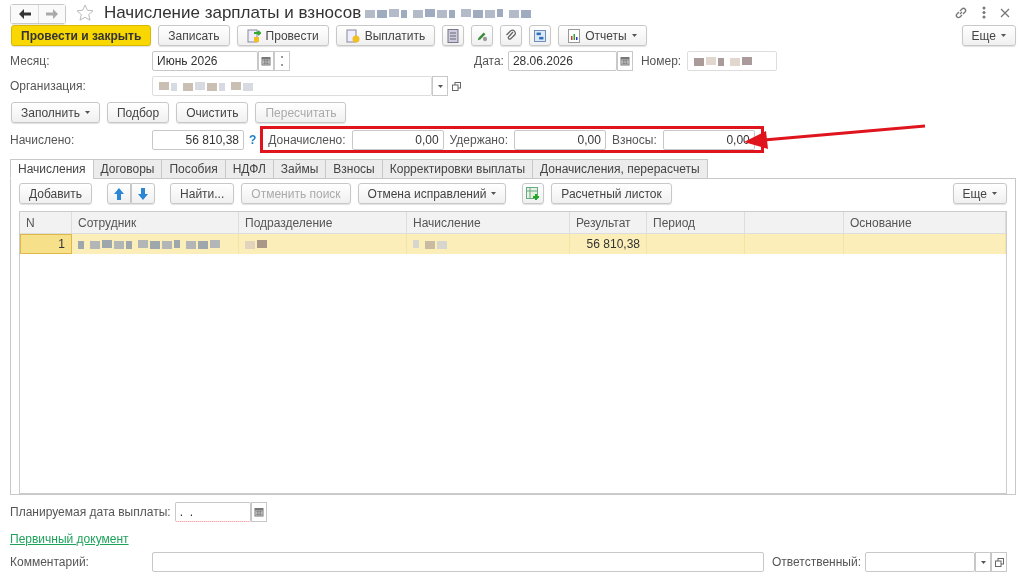 This screenshot has height=572, width=1024. What do you see at coordinates (323, 223) in the screenshot?
I see `column-header: Подразделение` at bounding box center [323, 223].